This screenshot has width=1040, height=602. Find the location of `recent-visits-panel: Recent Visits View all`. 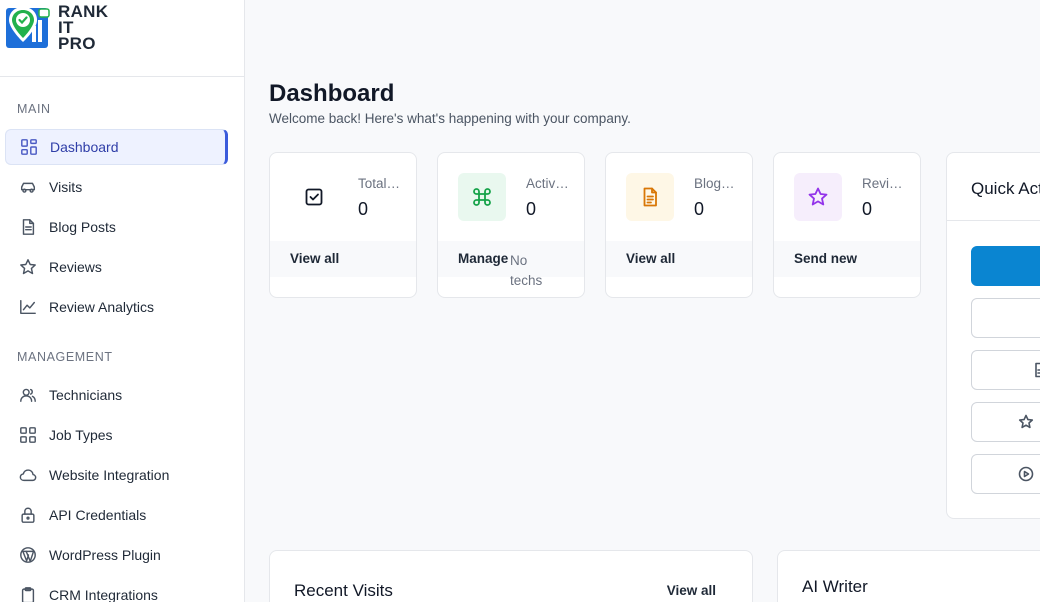

recent-visits-panel: Recent Visits View all is located at coordinates (511, 576).